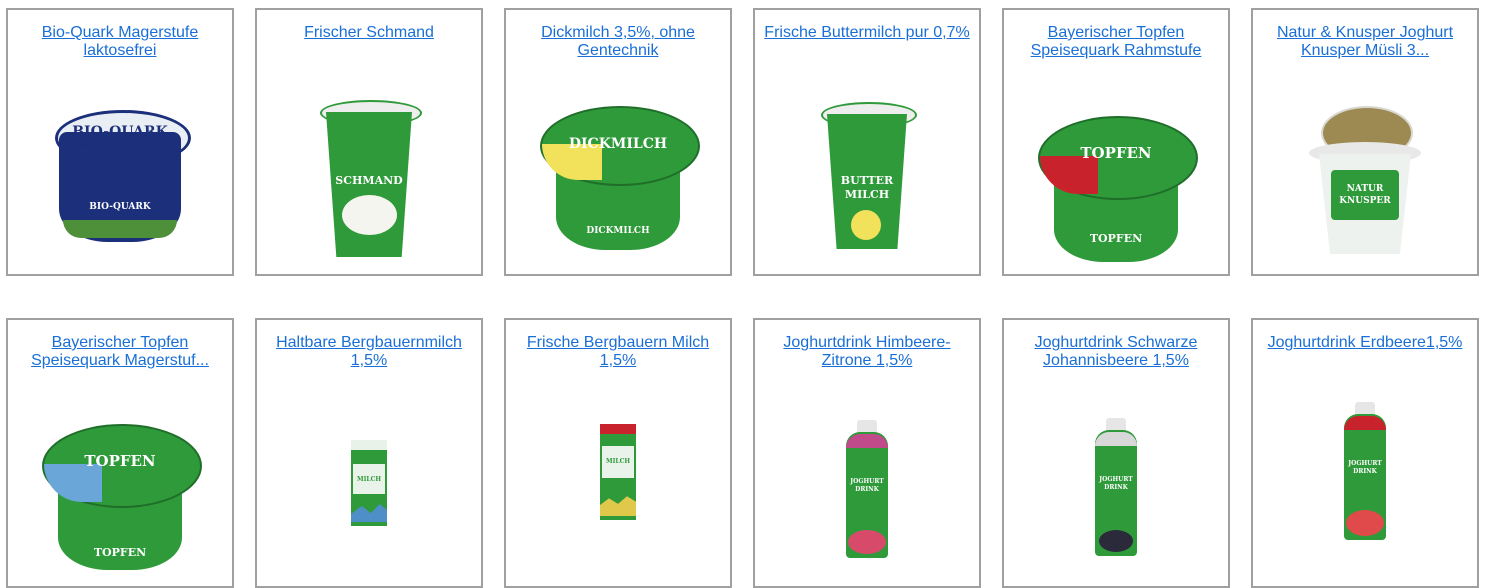 This screenshot has height=588, width=1491. Describe the element at coordinates (1365, 343) in the screenshot. I see `product-title-link: Joghurtdrink Erdbeere1,5%` at that location.